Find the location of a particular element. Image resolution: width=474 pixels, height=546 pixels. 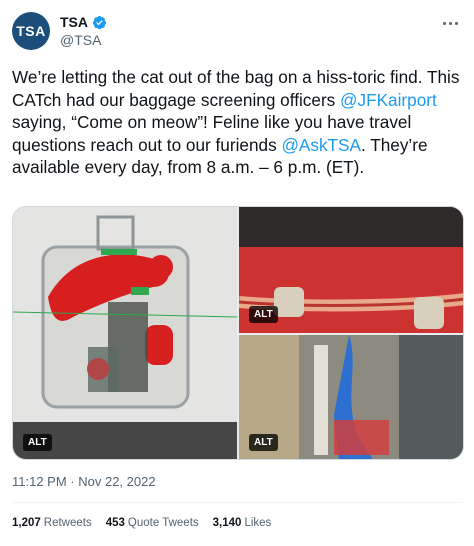

quote-tweets-count: 453 is located at coordinates (115, 523).